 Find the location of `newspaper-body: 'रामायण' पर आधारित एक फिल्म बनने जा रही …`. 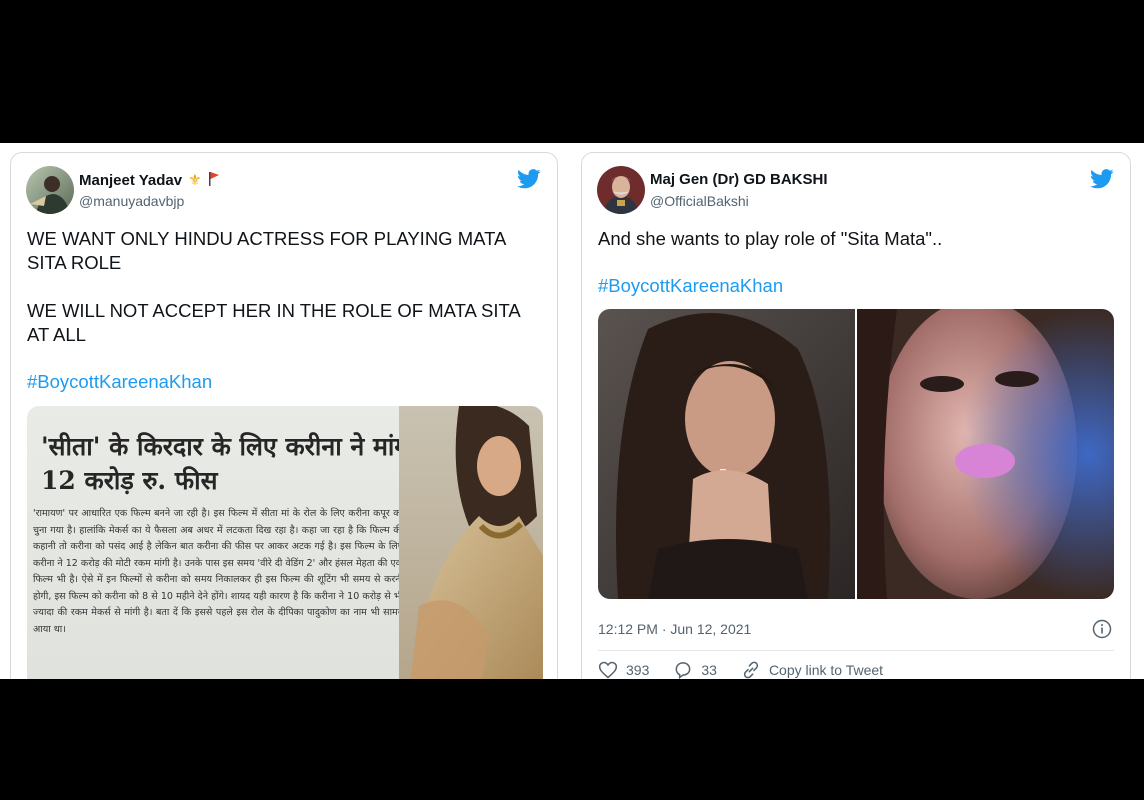

newspaper-body: 'रामायण' पर आधारित एक फिल्म बनने जा रही … is located at coordinates (218, 571).